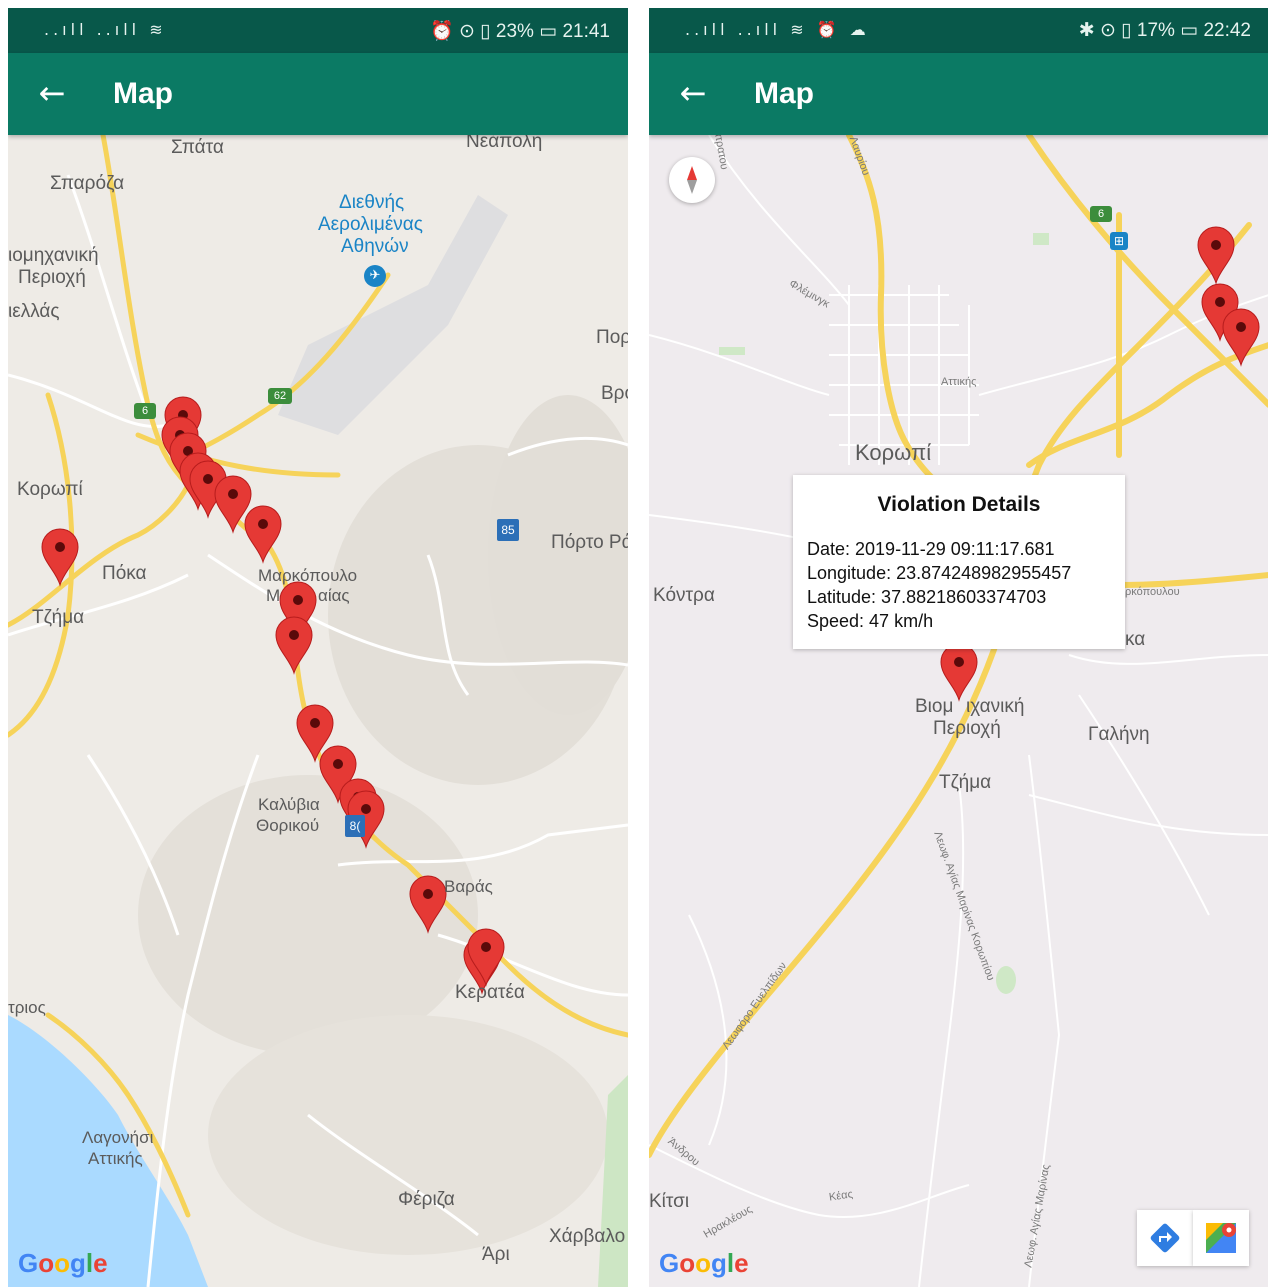 Image resolution: width=1268 pixels, height=1287 pixels. Describe the element at coordinates (934, 706) in the screenshot. I see `place-label: Βιομ` at that location.